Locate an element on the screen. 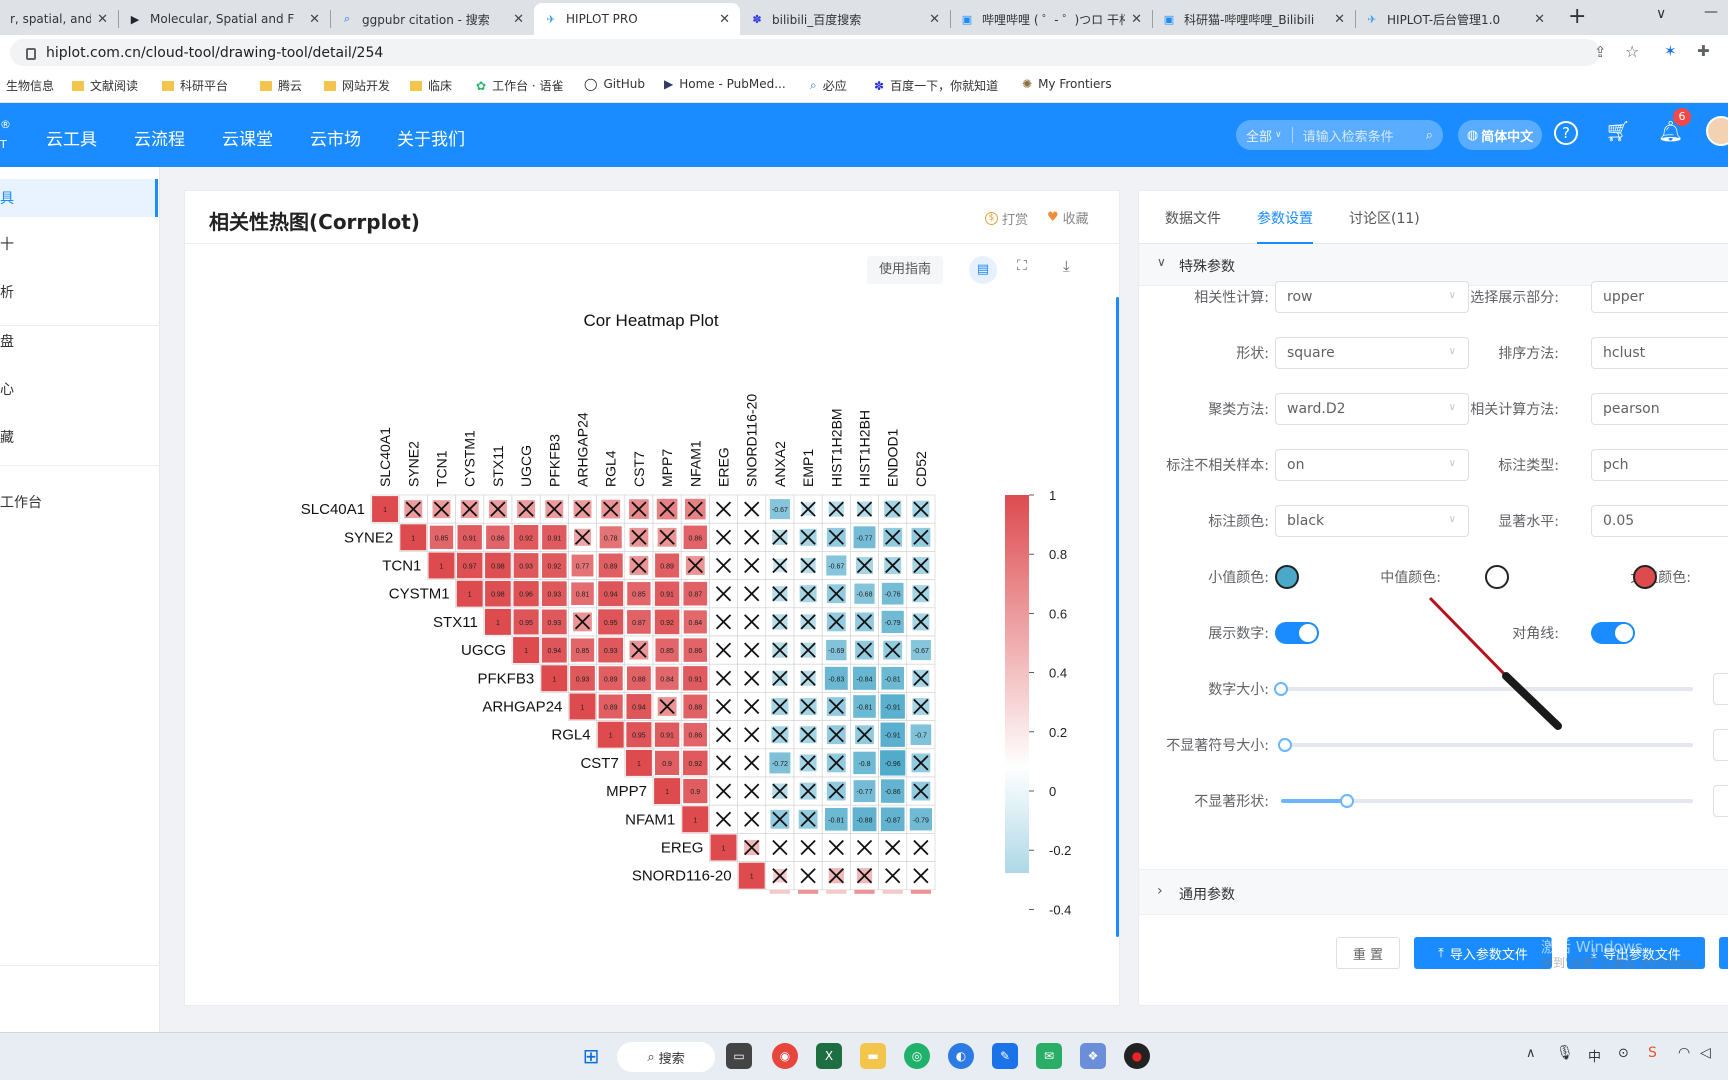 The height and width of the screenshot is (1080, 1728). sidebar-item: 析 is located at coordinates (80, 292).